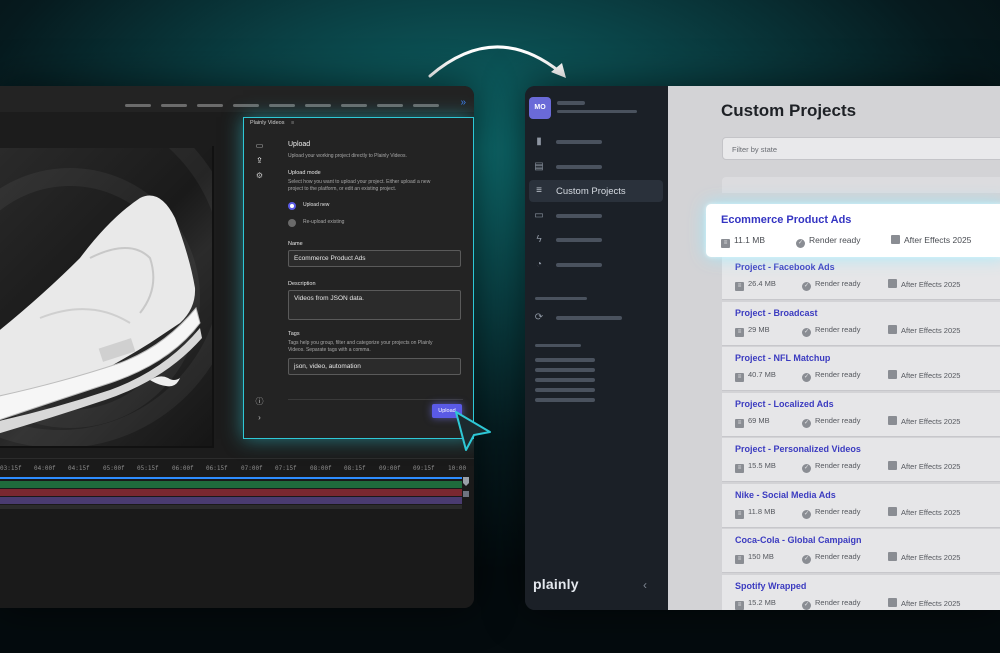 The image size is (1000, 653). Describe the element at coordinates (762, 283) in the screenshot. I see `project-size: 26.4 MB` at that location.